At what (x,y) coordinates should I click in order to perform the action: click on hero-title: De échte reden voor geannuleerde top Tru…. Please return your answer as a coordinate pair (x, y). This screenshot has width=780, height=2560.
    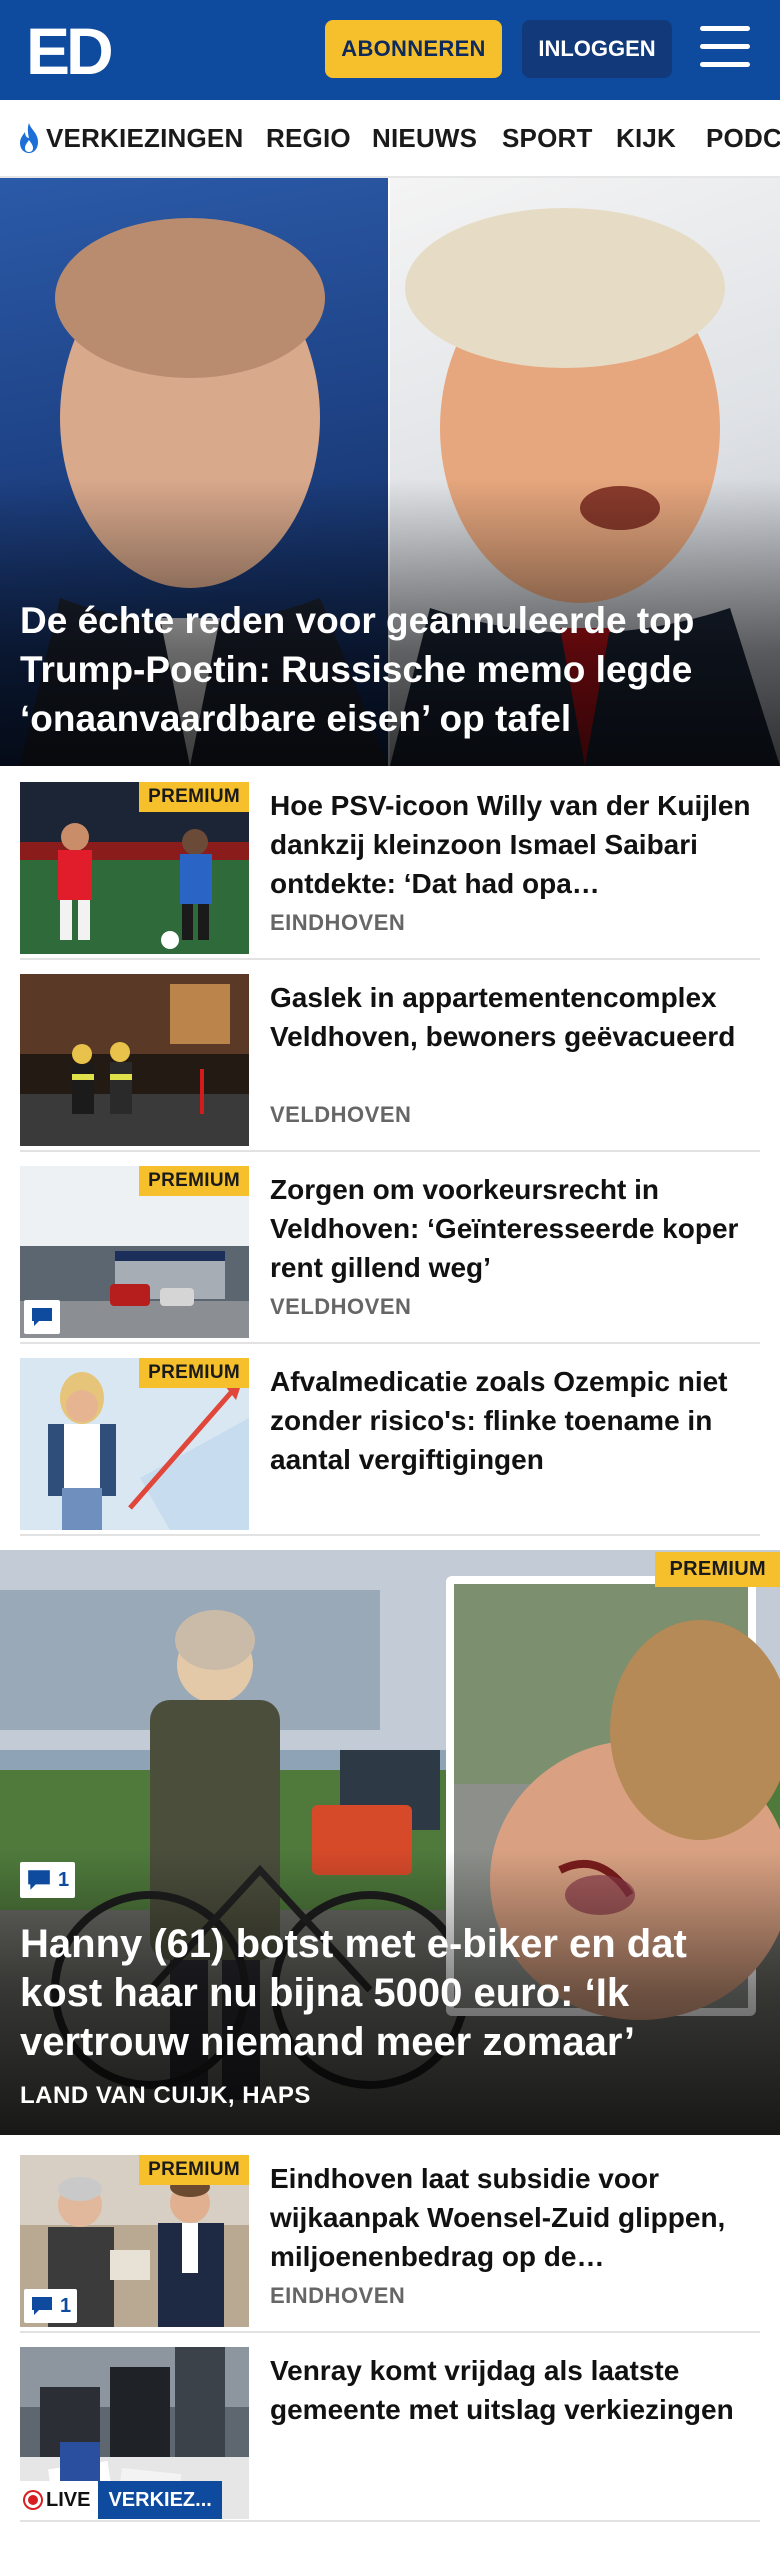
    Looking at the image, I should click on (390, 669).